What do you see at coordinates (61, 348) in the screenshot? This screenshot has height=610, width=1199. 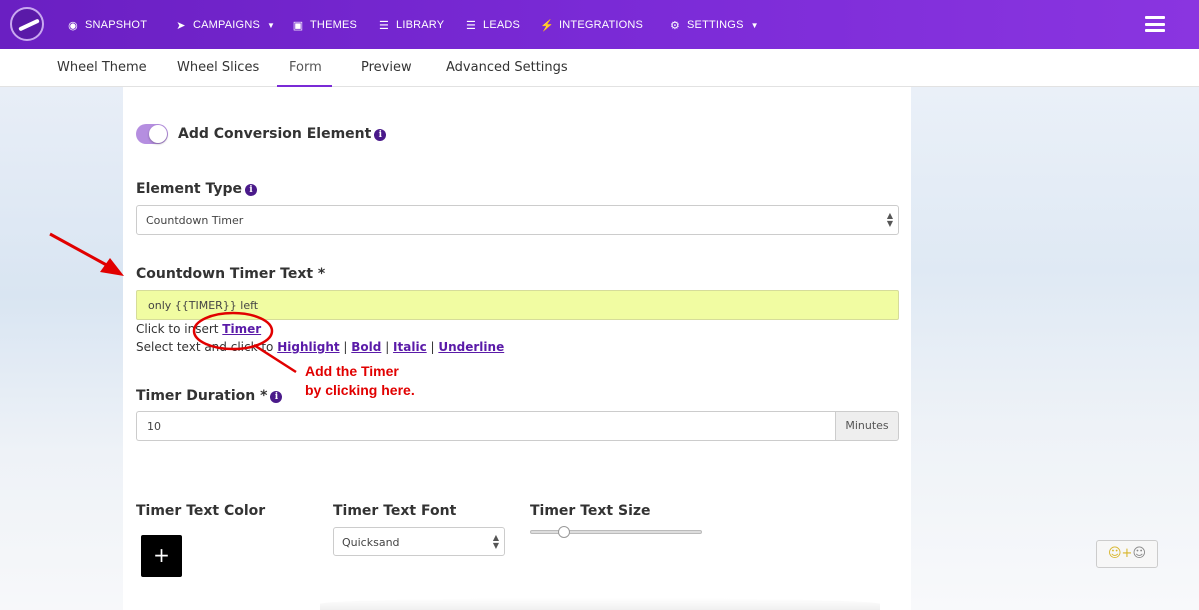 I see `background-left` at bounding box center [61, 348].